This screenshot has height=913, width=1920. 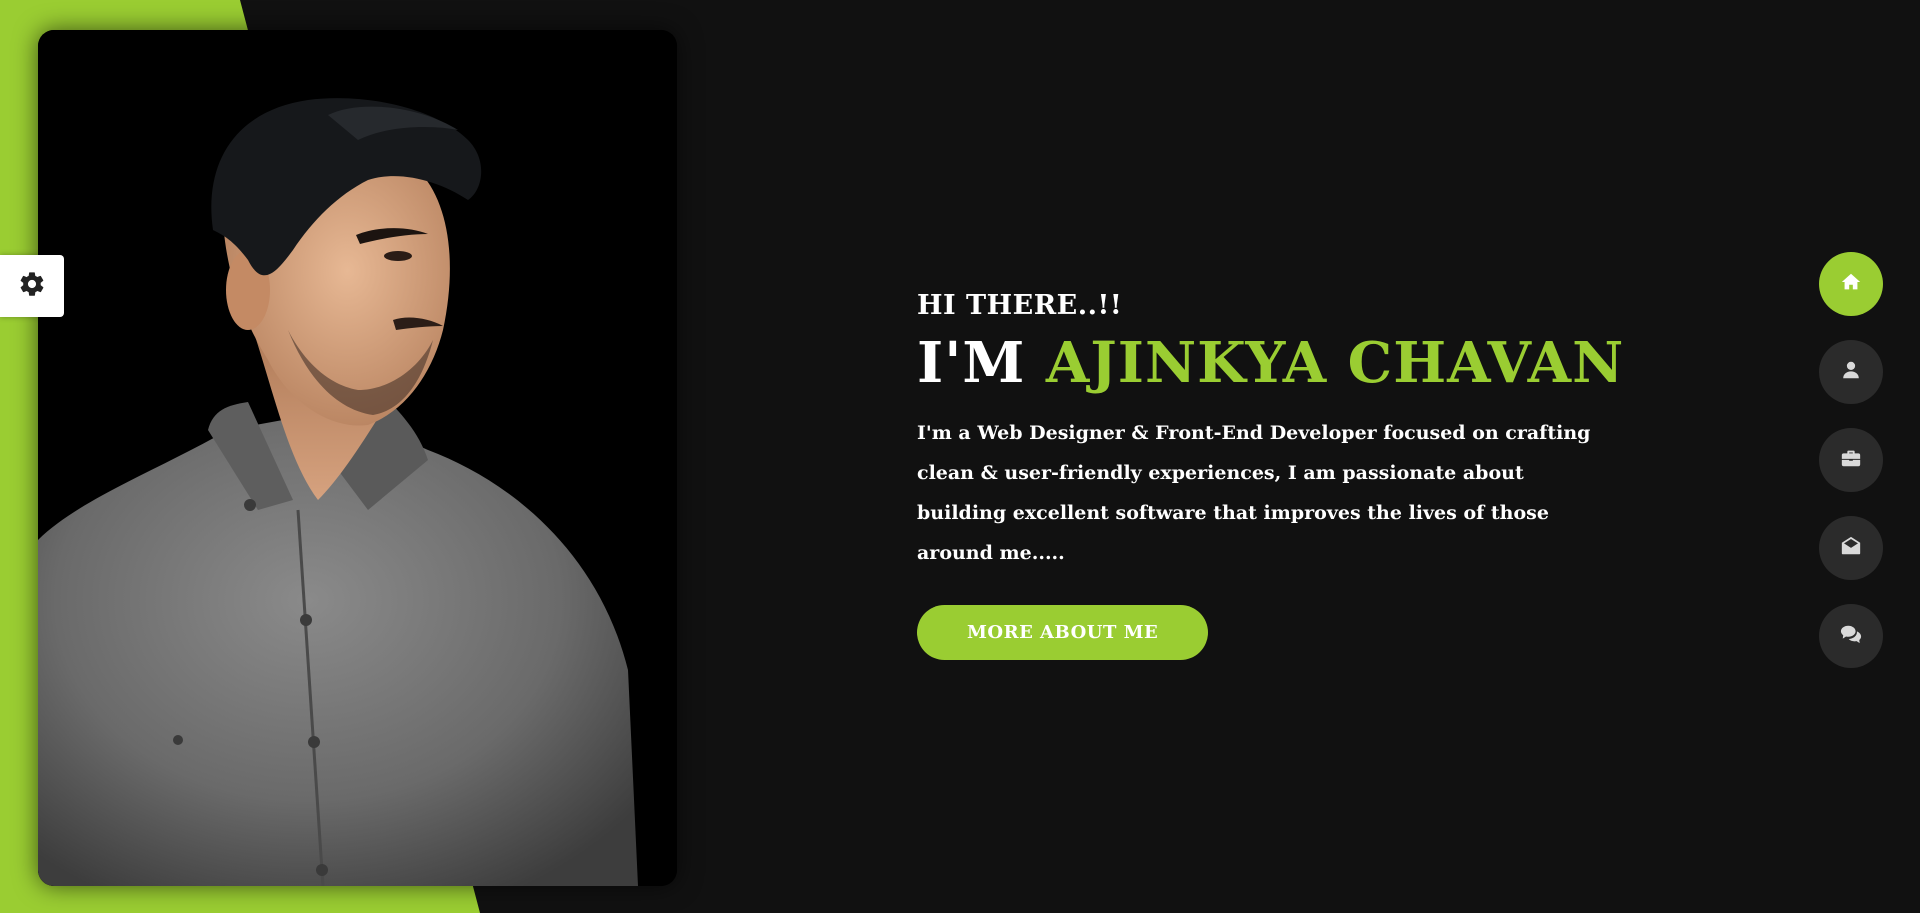 What do you see at coordinates (1063, 632) in the screenshot?
I see `more-about-me-button: MORE ABOUT ME` at bounding box center [1063, 632].